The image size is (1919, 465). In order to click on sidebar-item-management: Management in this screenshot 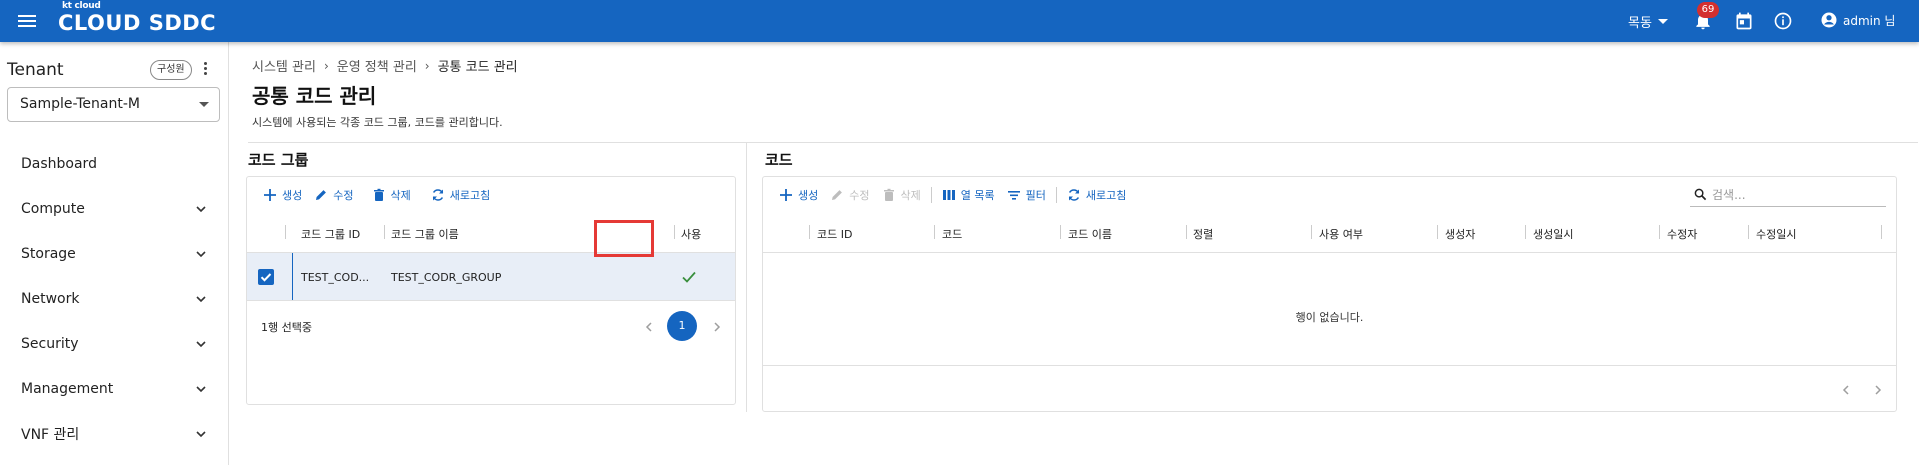, I will do `click(114, 389)`.